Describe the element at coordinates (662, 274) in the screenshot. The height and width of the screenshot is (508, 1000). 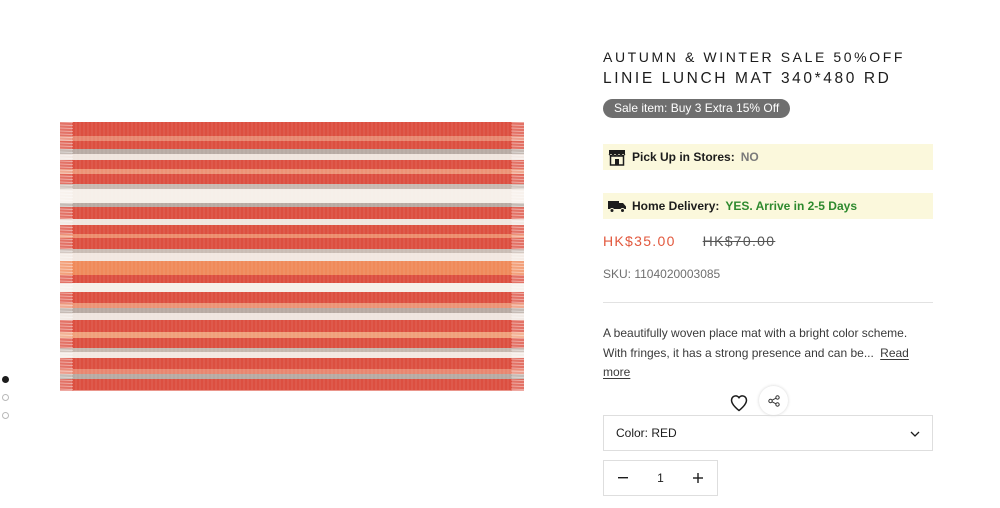
I see `sku: SKU: 1104020003085` at that location.